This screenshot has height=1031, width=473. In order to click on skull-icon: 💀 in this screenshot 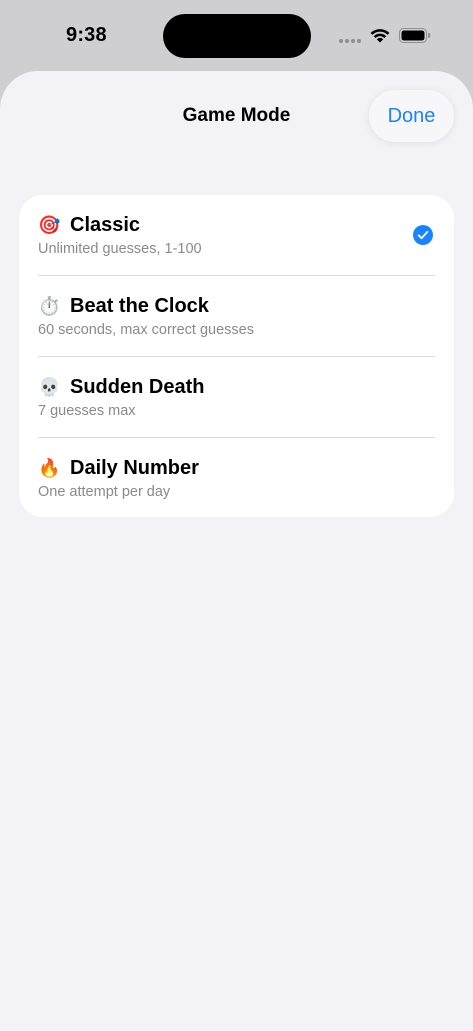, I will do `click(49, 387)`.